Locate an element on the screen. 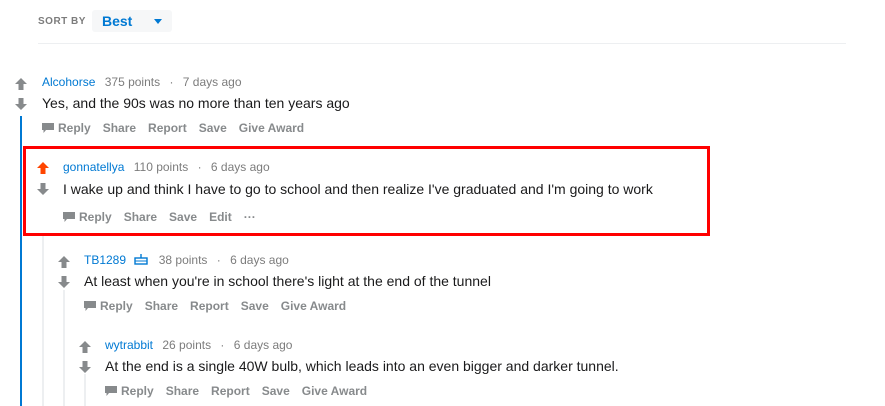 This screenshot has width=885, height=406. divider is located at coordinates (442, 43).